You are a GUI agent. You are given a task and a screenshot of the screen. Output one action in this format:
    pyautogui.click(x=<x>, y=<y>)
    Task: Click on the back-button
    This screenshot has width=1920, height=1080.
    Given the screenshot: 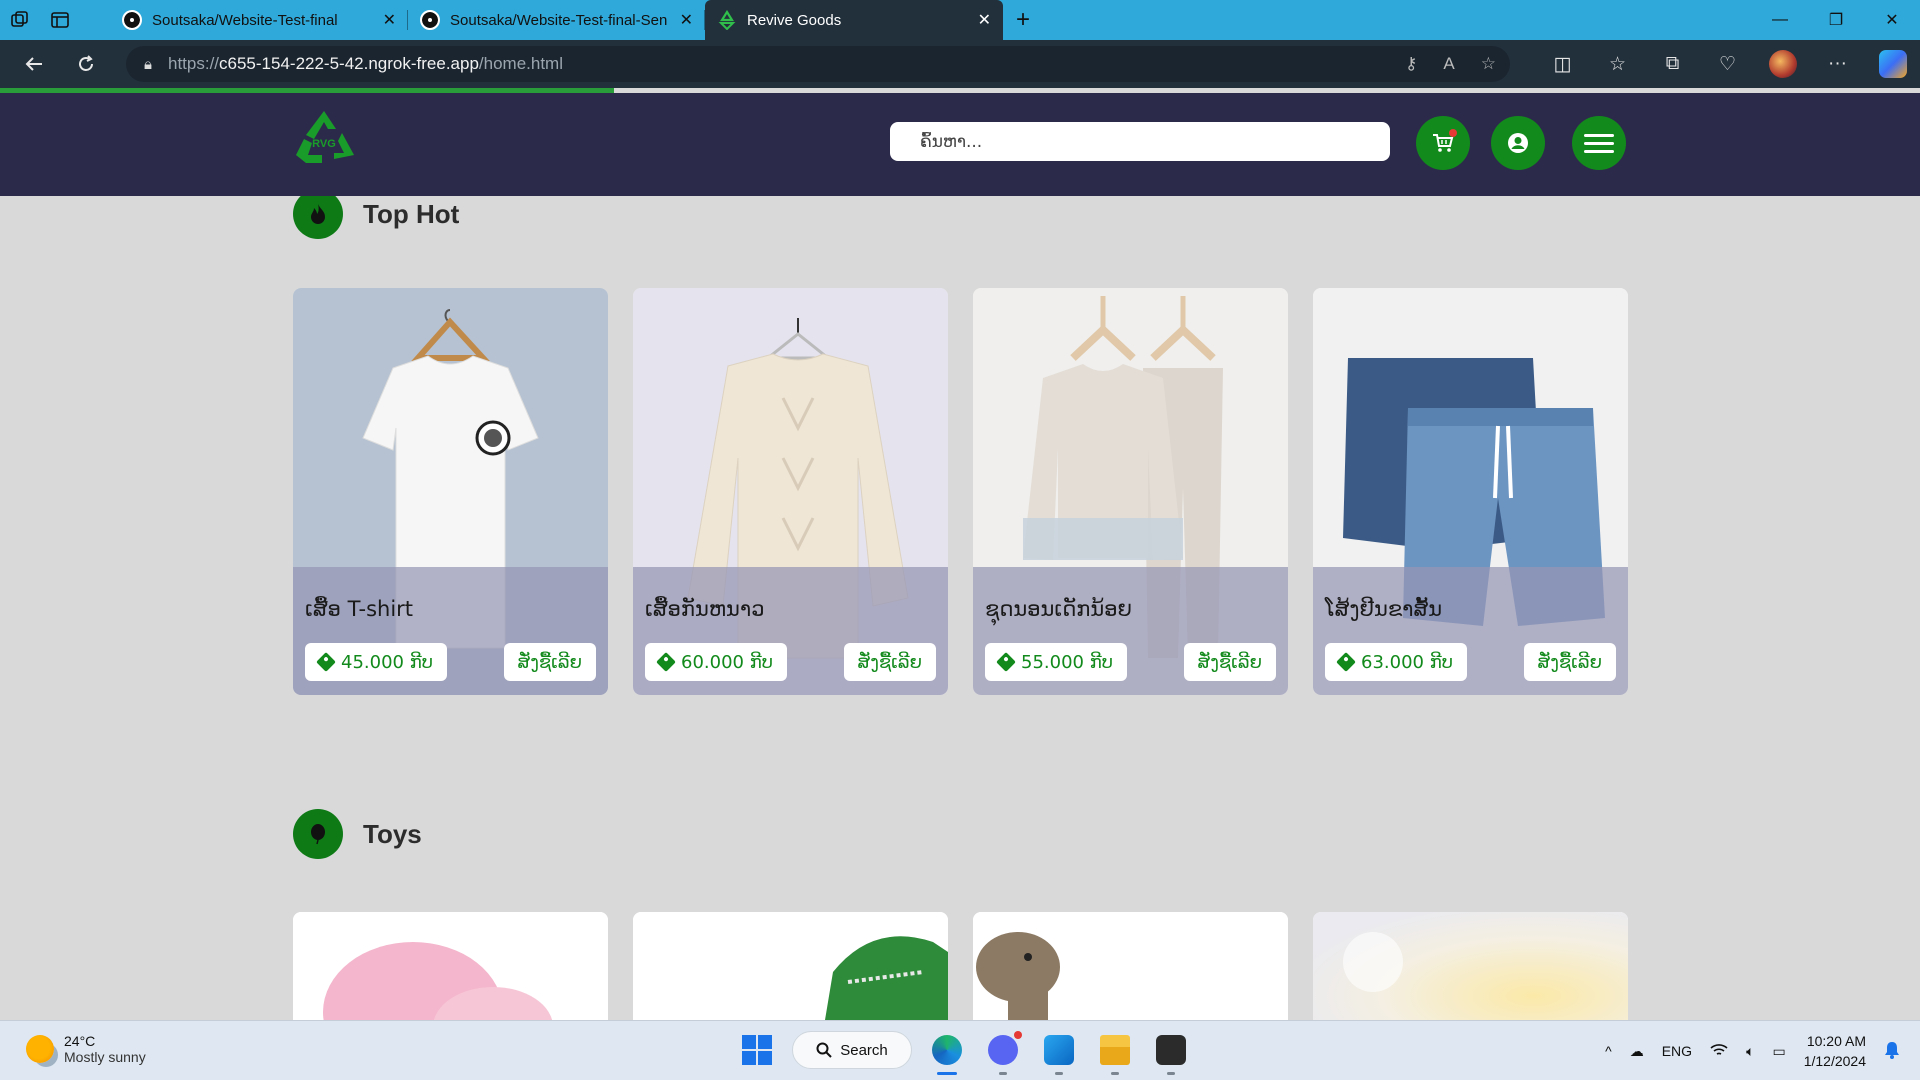 What is the action you would take?
    pyautogui.click(x=34, y=64)
    